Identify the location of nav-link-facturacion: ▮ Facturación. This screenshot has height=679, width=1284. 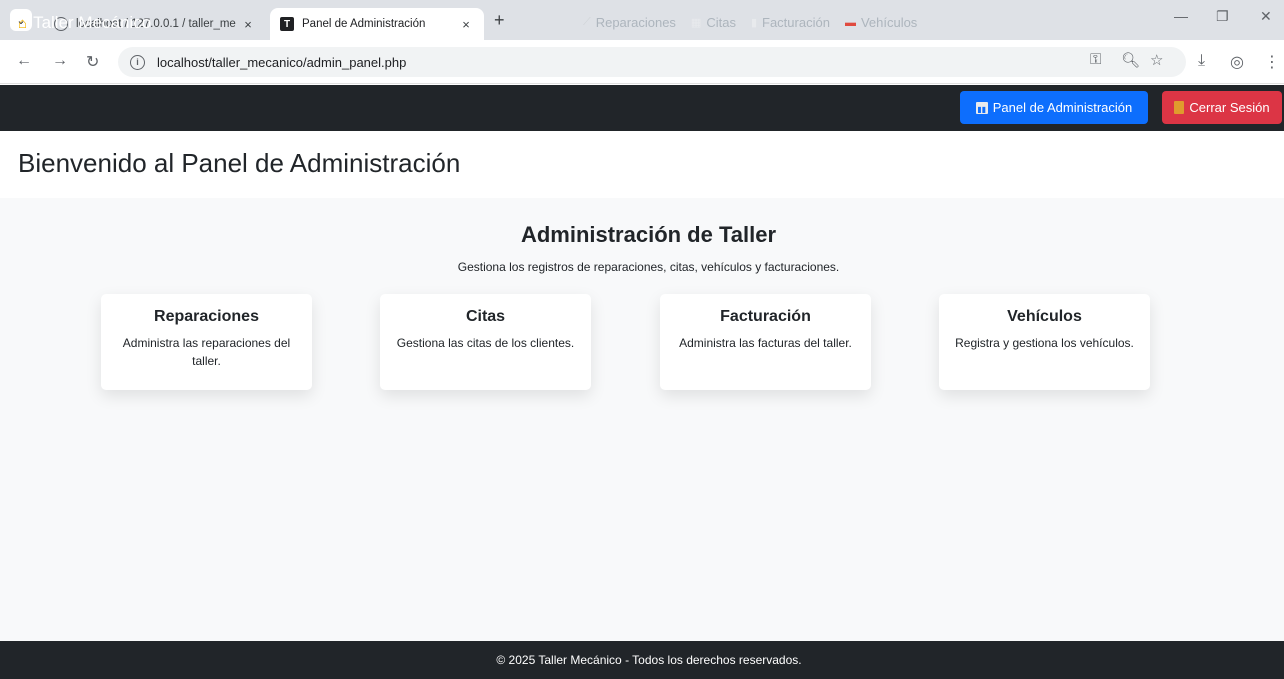
(790, 22).